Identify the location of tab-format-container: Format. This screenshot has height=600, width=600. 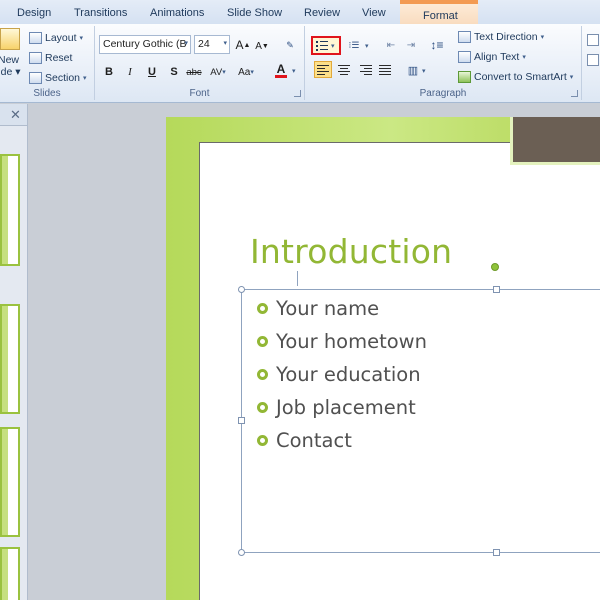
(439, 12).